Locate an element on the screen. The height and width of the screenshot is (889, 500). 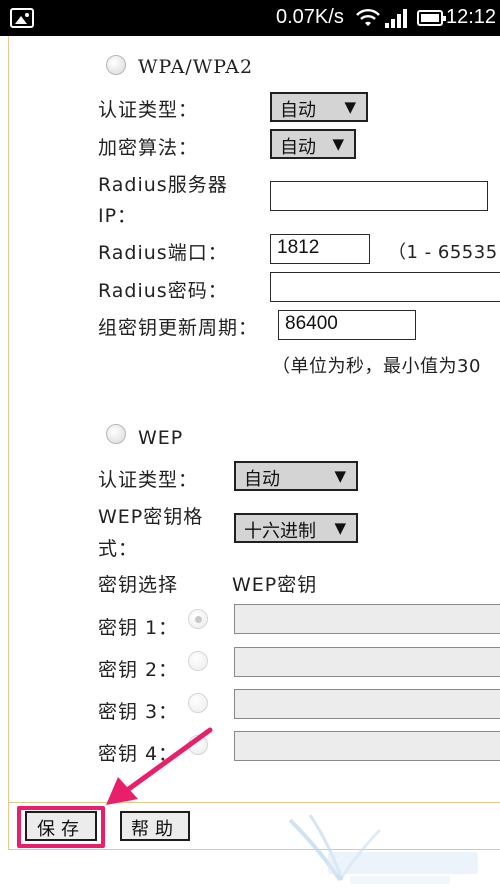
wpa-encrypt-label: 加密算法： is located at coordinates (148, 148).